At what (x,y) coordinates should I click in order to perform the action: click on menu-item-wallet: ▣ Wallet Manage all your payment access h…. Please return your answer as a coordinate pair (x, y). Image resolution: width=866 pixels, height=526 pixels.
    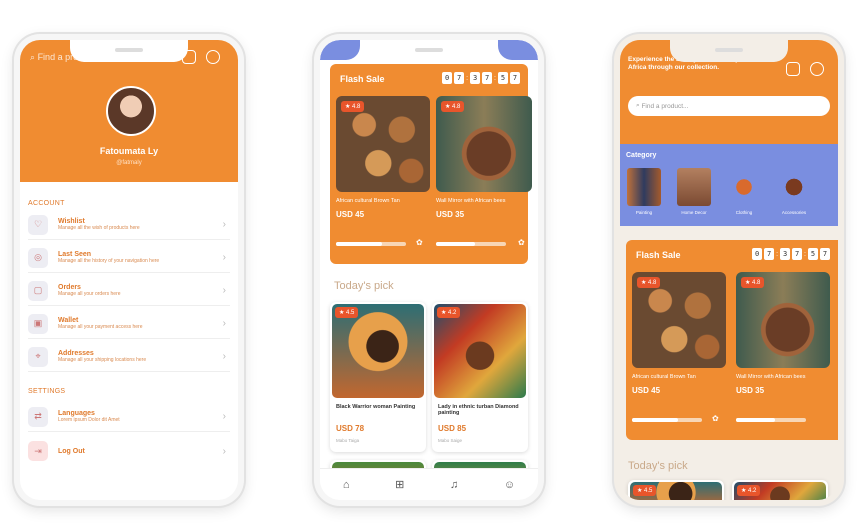
    Looking at the image, I should click on (129, 324).